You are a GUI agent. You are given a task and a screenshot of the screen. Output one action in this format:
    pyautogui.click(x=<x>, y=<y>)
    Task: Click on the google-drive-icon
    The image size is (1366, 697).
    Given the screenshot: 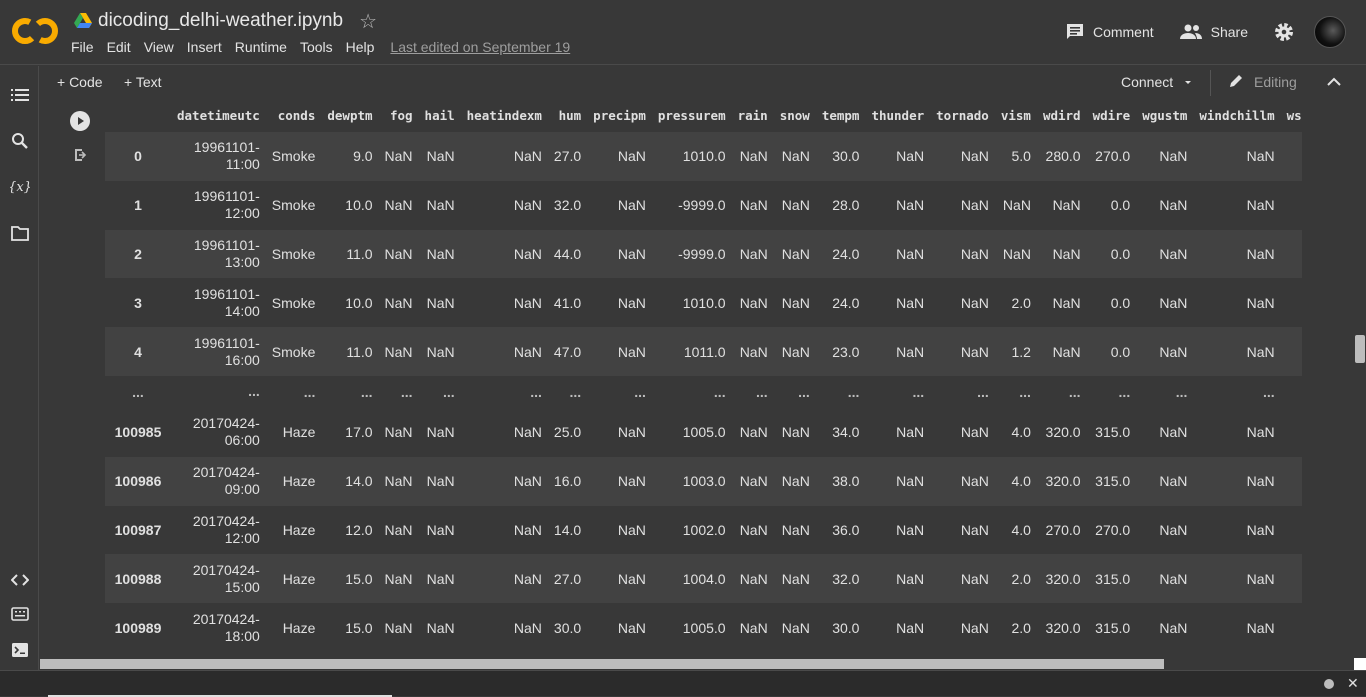 What is the action you would take?
    pyautogui.click(x=83, y=21)
    